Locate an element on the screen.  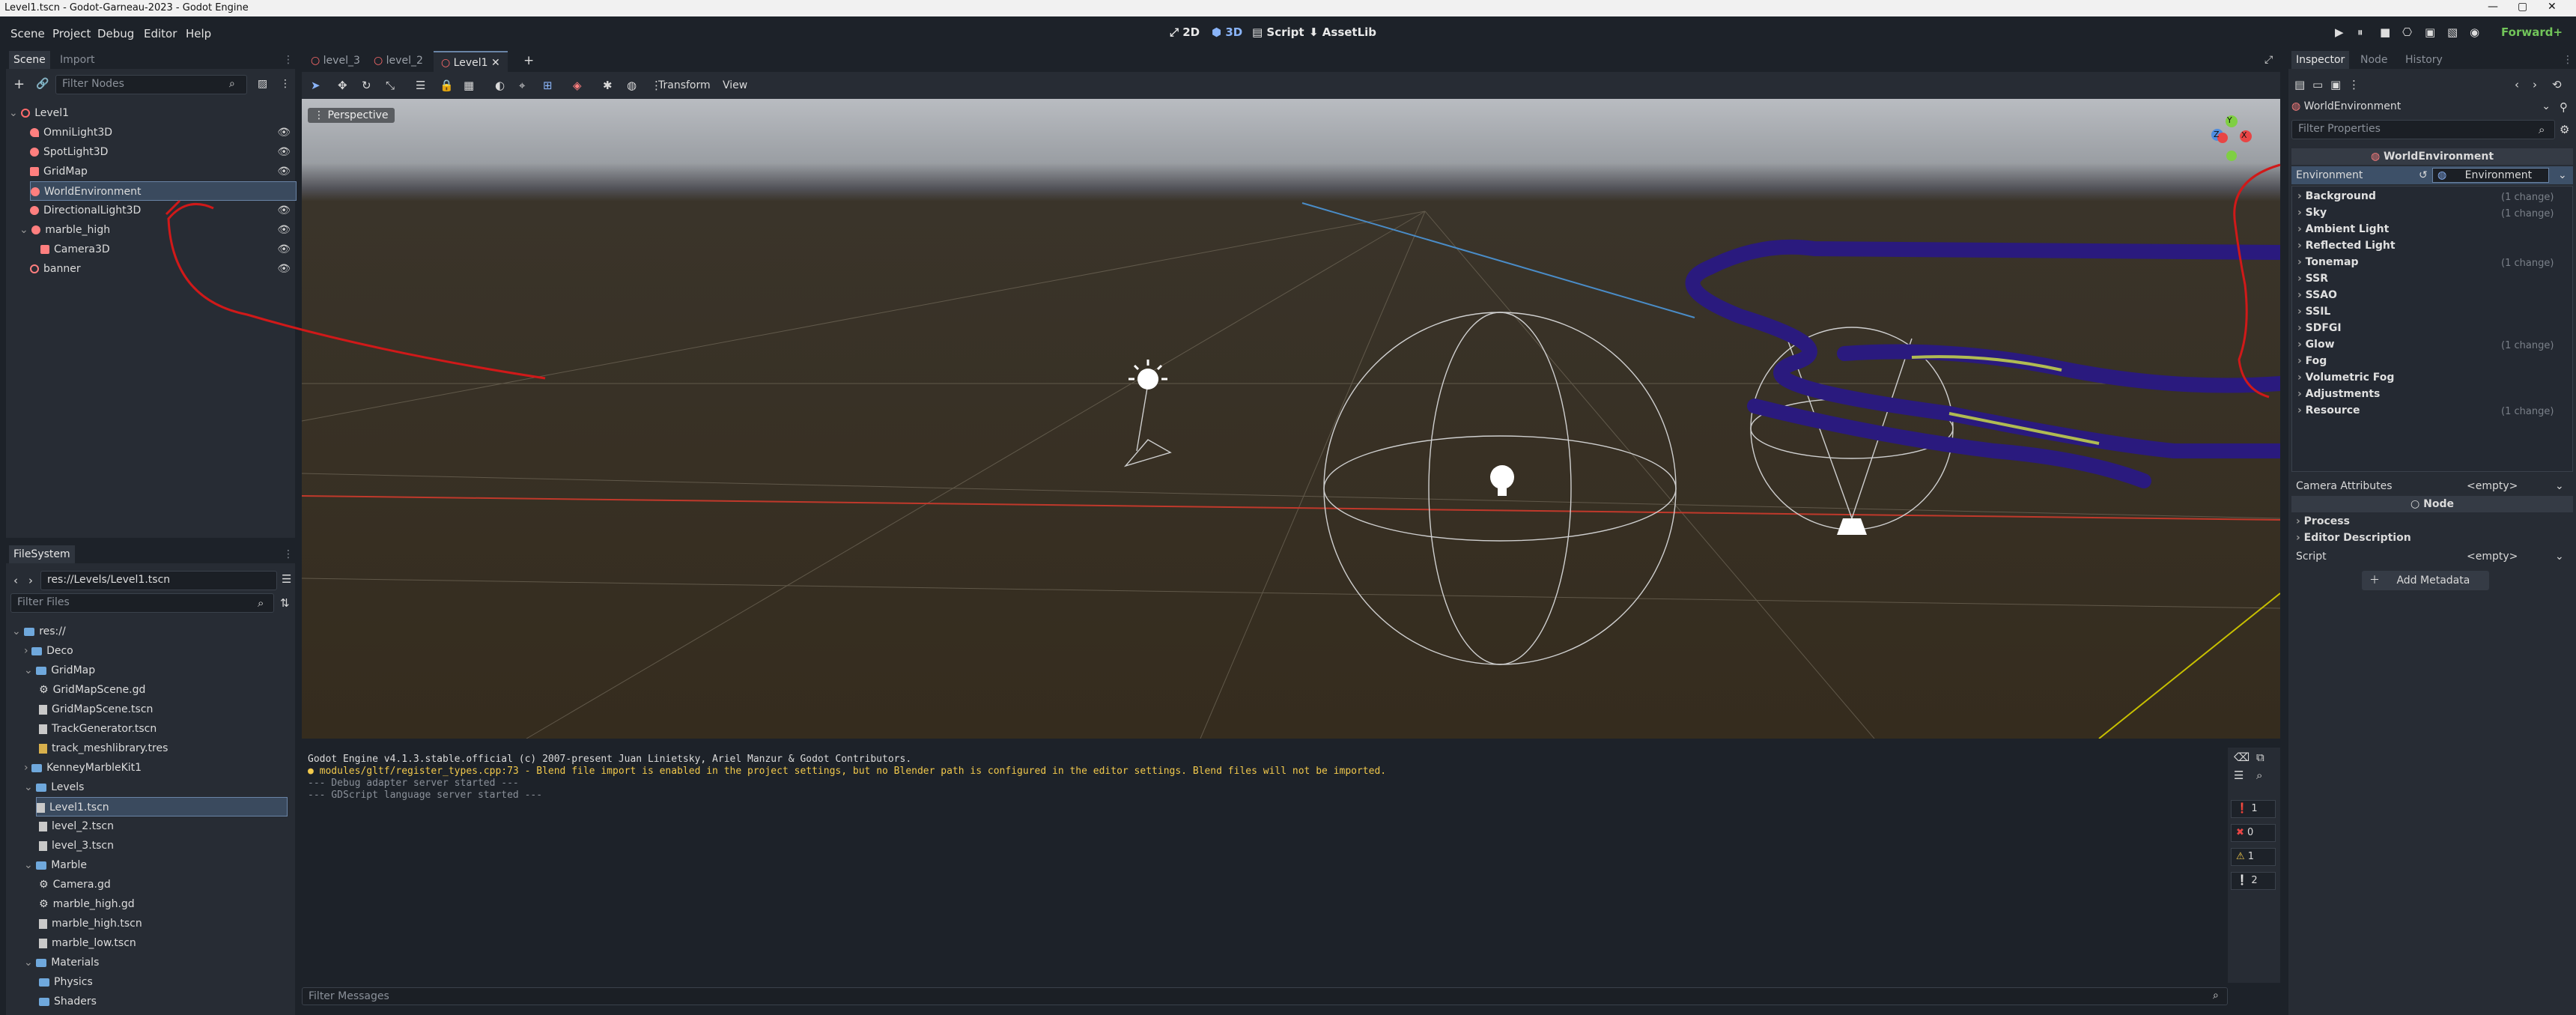
fs-item-shaders: Shaders is located at coordinates (68, 1001).